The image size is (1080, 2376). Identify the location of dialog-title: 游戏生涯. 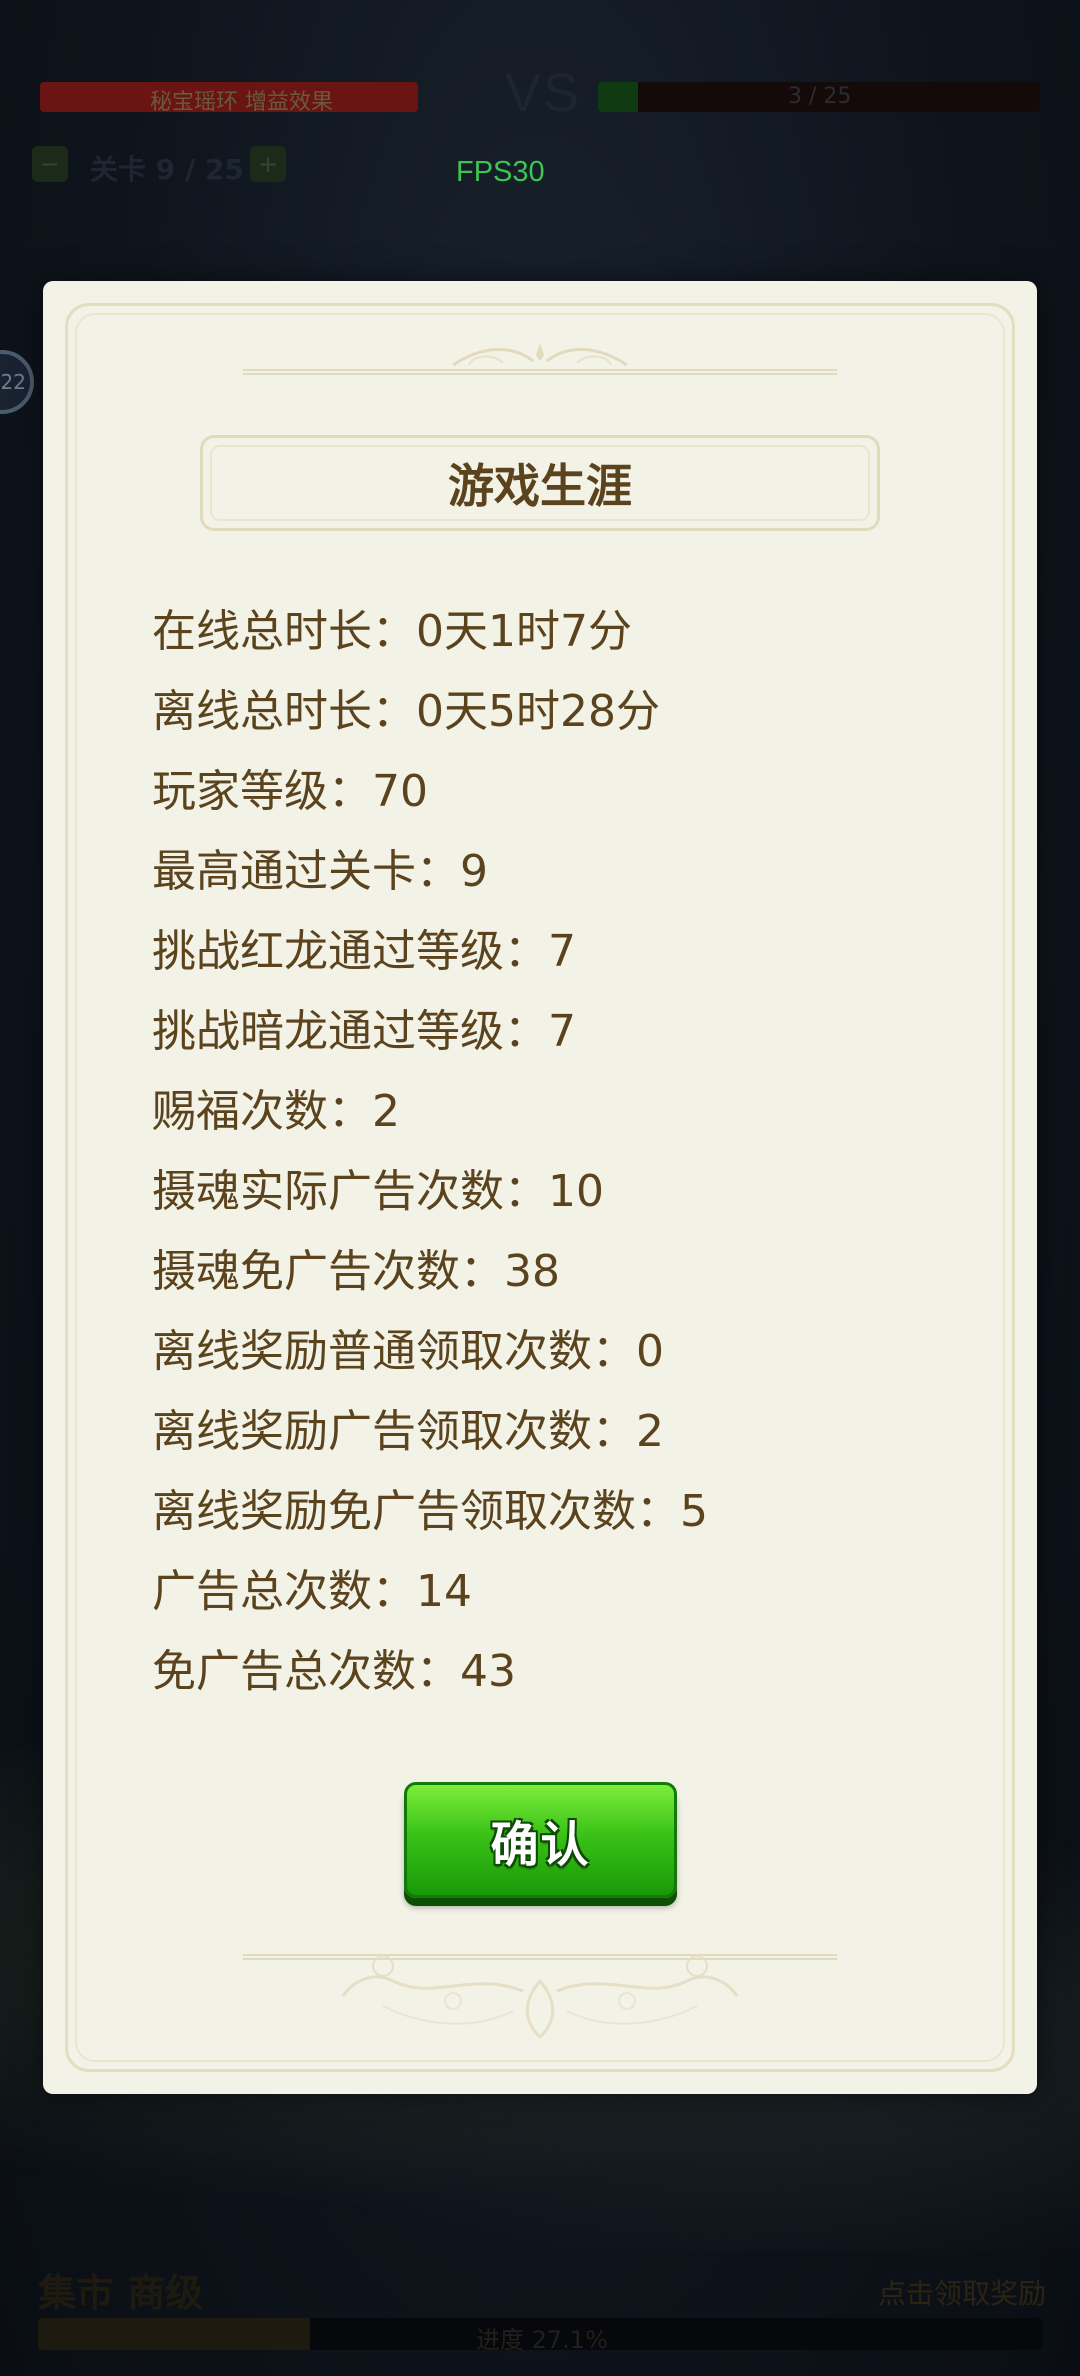
(540, 486).